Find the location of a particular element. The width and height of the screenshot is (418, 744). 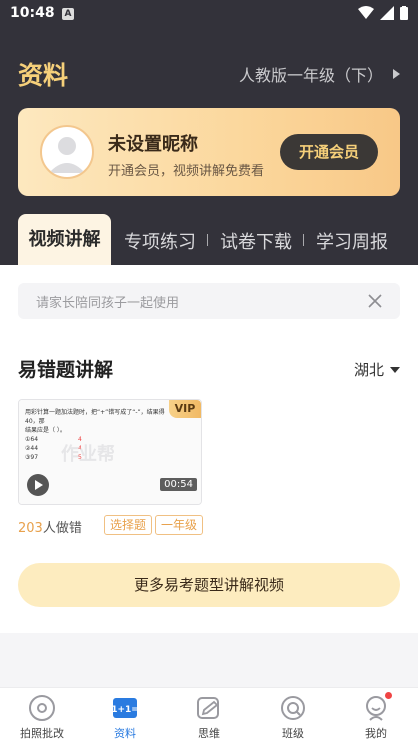

nav-item-class: 班级 is located at coordinates (293, 717).